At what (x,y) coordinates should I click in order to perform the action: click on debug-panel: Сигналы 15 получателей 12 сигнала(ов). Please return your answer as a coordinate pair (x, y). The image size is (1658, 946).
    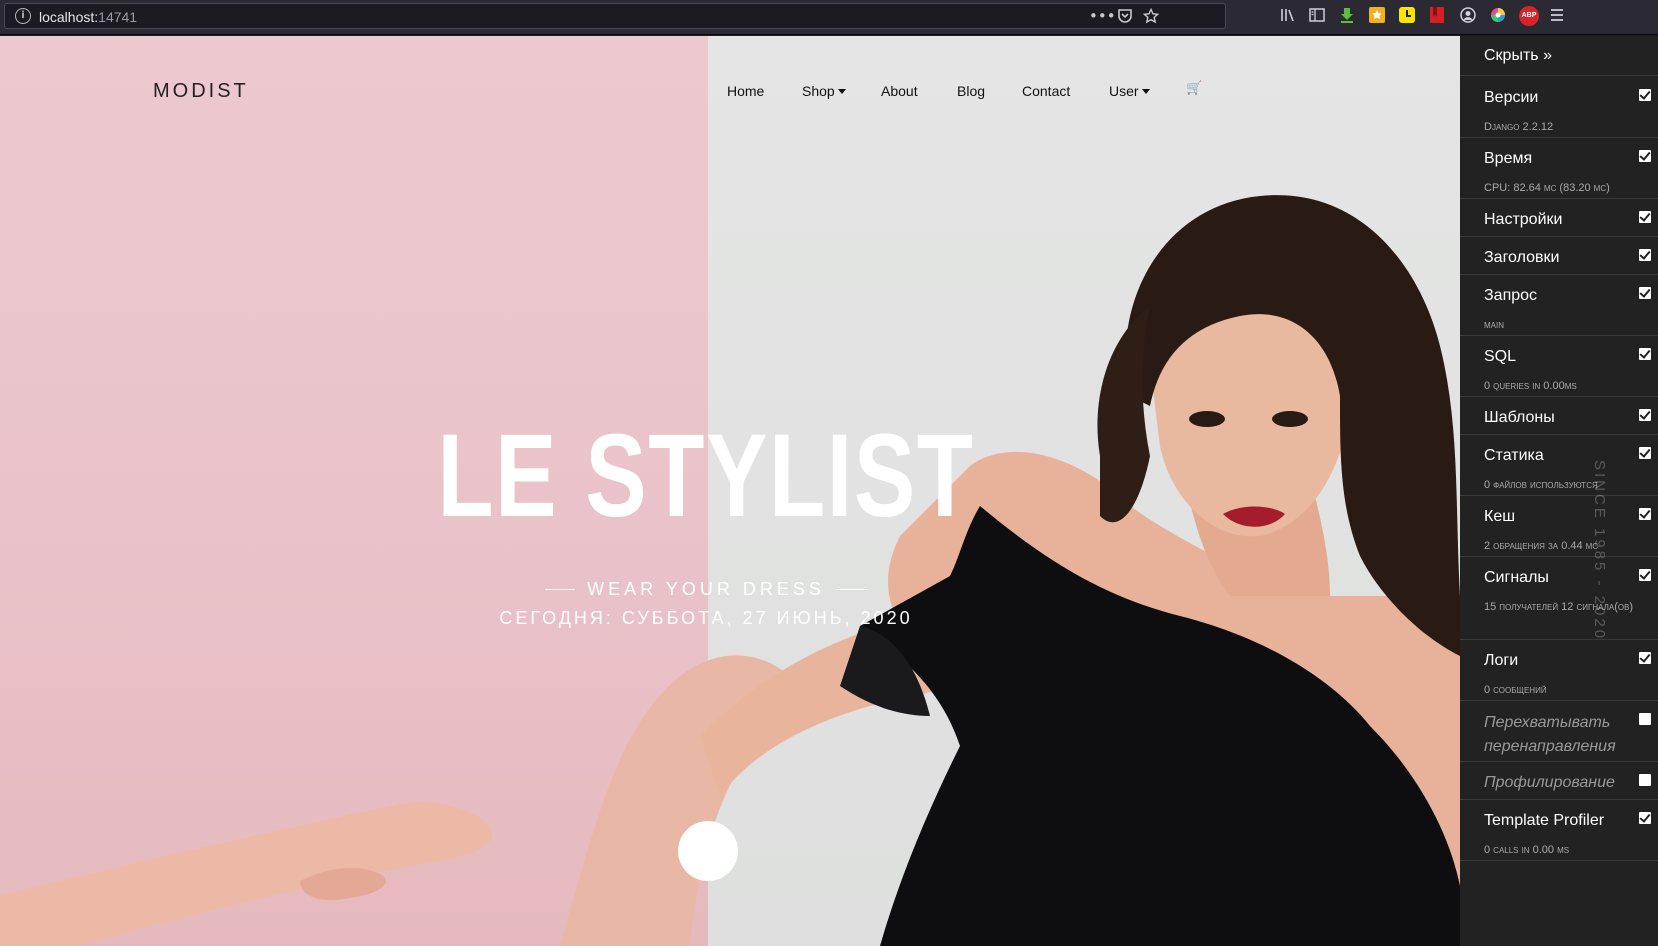
    Looking at the image, I should click on (1559, 598).